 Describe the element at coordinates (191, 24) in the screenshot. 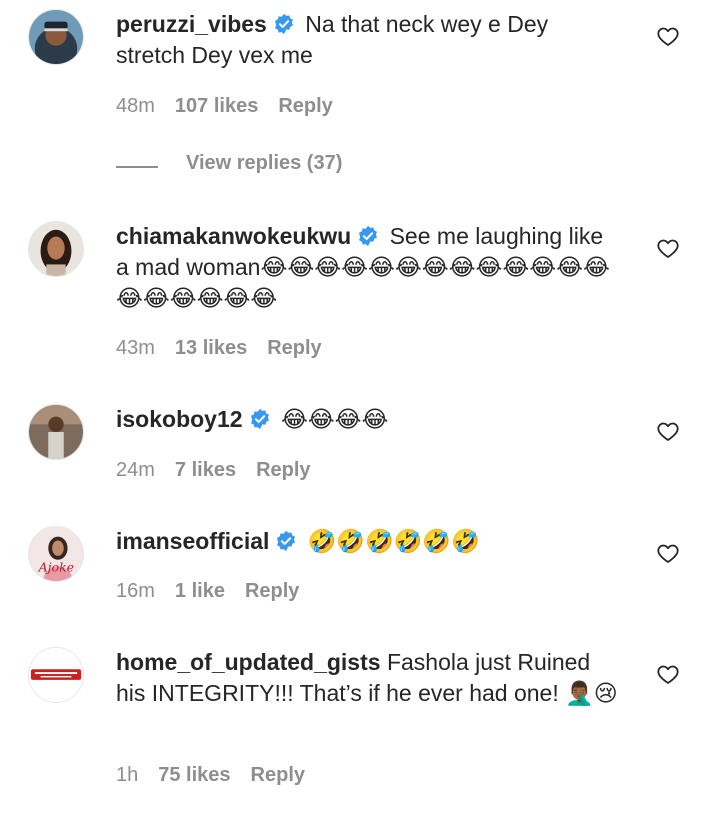

I see `comment-username: peruzzi_vibes` at that location.